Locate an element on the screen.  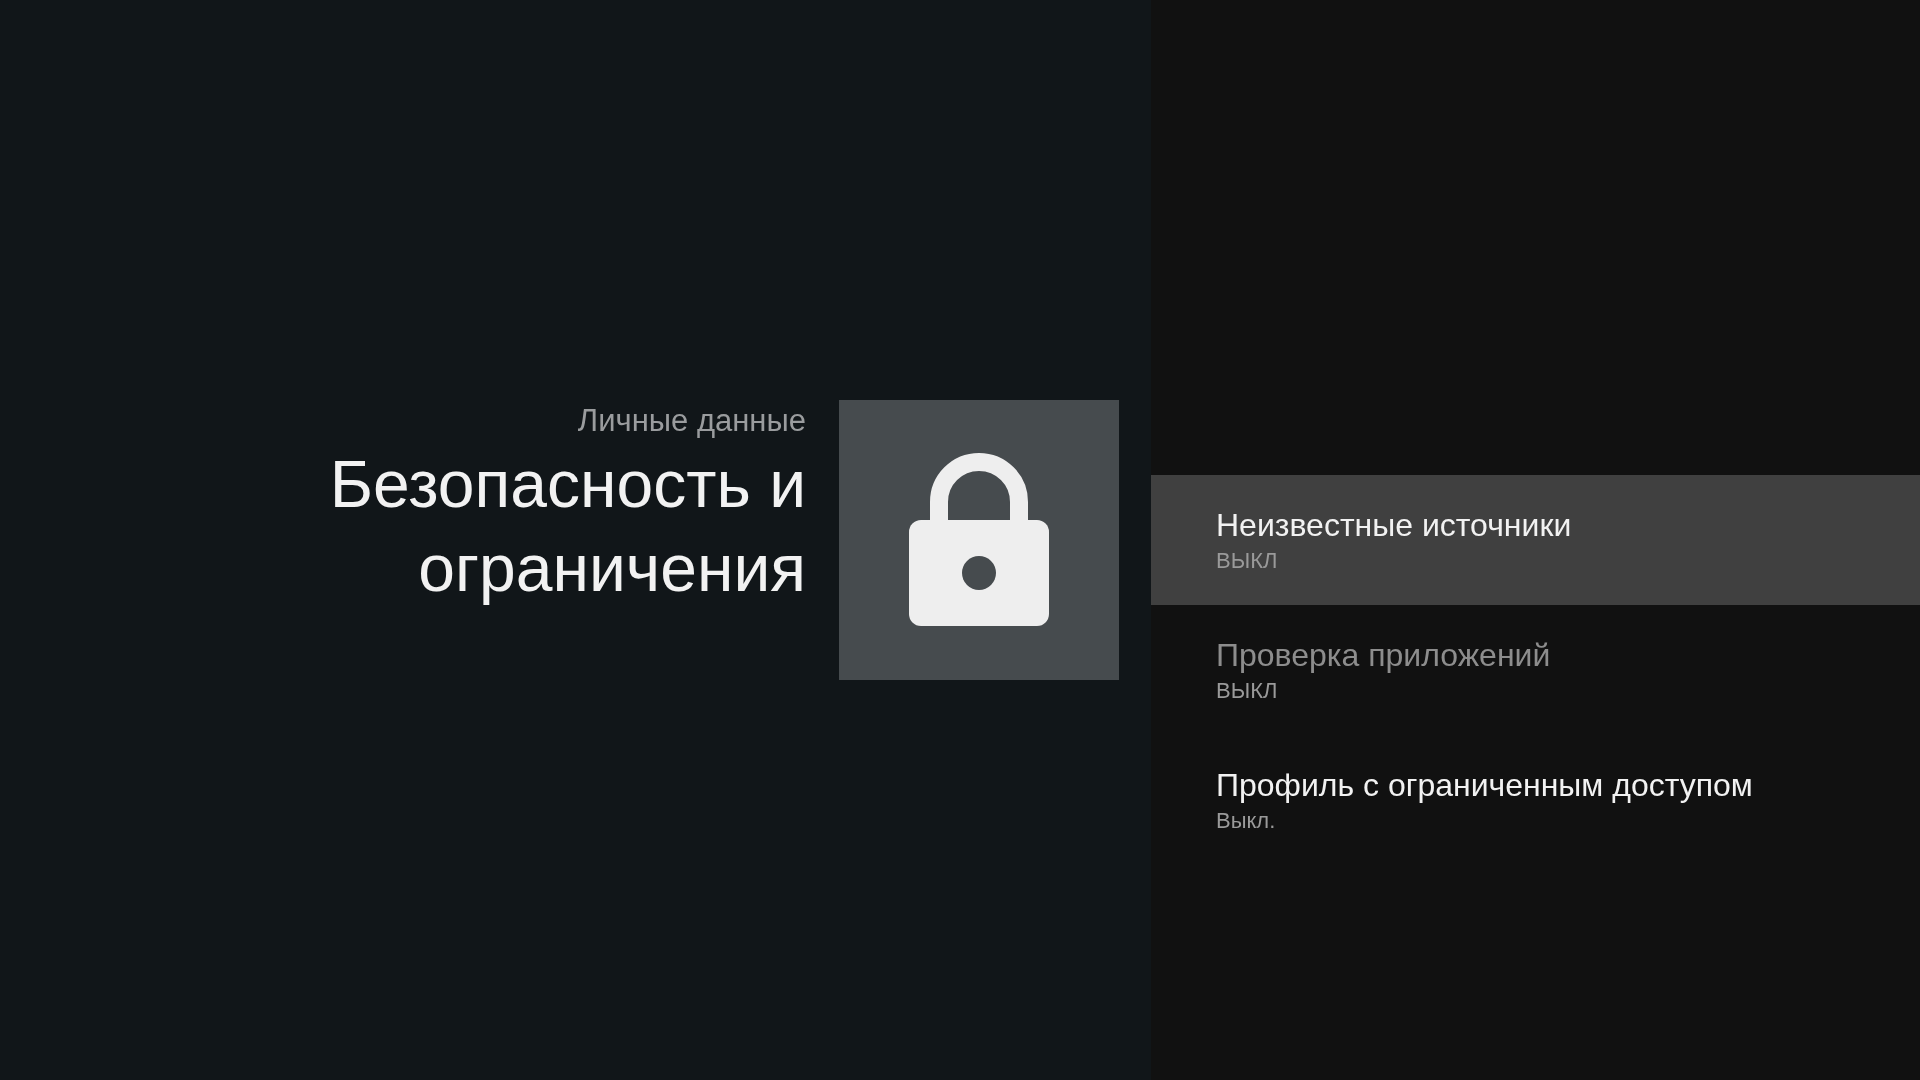
settings-item: Профиль с ограниченным доступом Выкл. is located at coordinates (1535, 800).